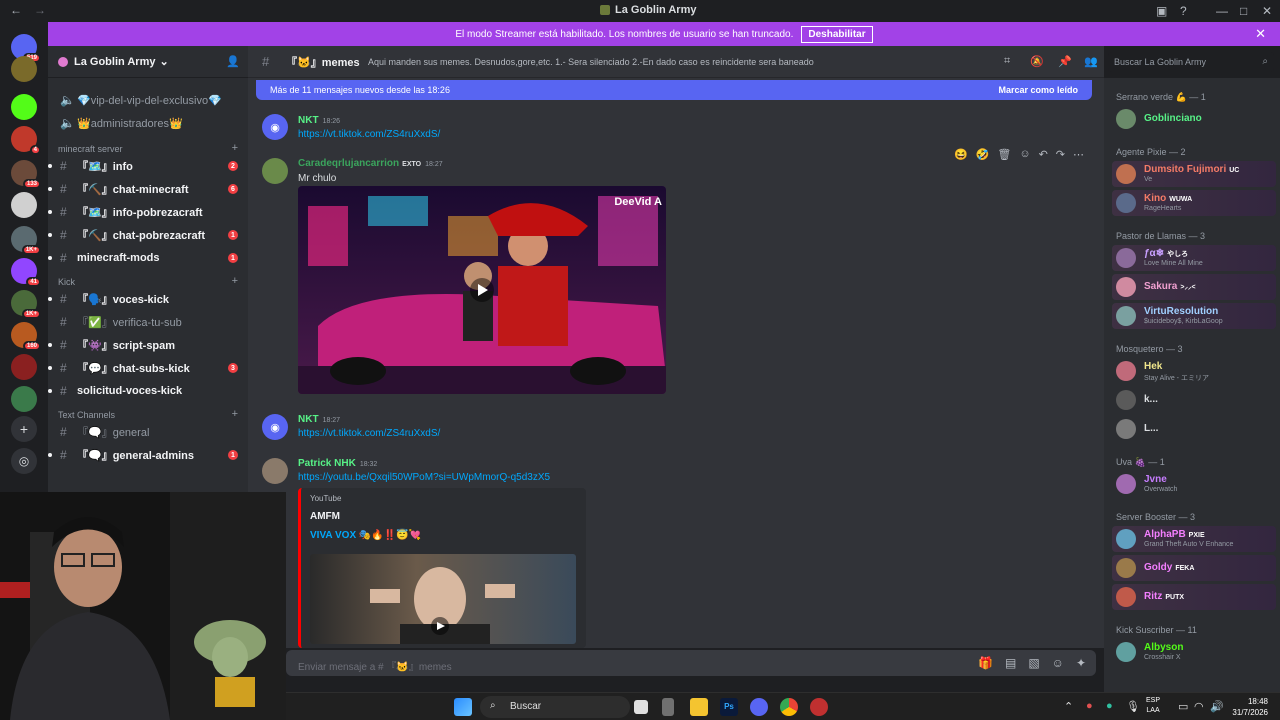 This screenshot has width=1280, height=720. What do you see at coordinates (1024, 154) in the screenshot?
I see `add-reaction-icon: ☺` at bounding box center [1024, 154].